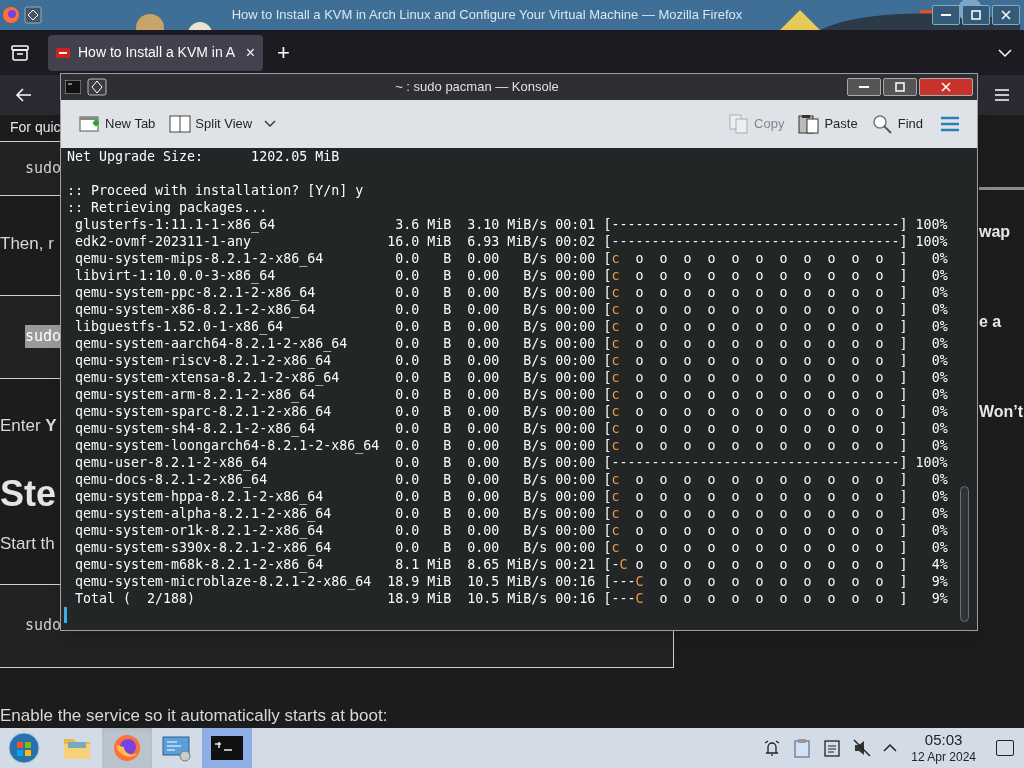 This screenshot has height=768, width=1024. I want to click on muted-speaker-icon, so click(862, 748).